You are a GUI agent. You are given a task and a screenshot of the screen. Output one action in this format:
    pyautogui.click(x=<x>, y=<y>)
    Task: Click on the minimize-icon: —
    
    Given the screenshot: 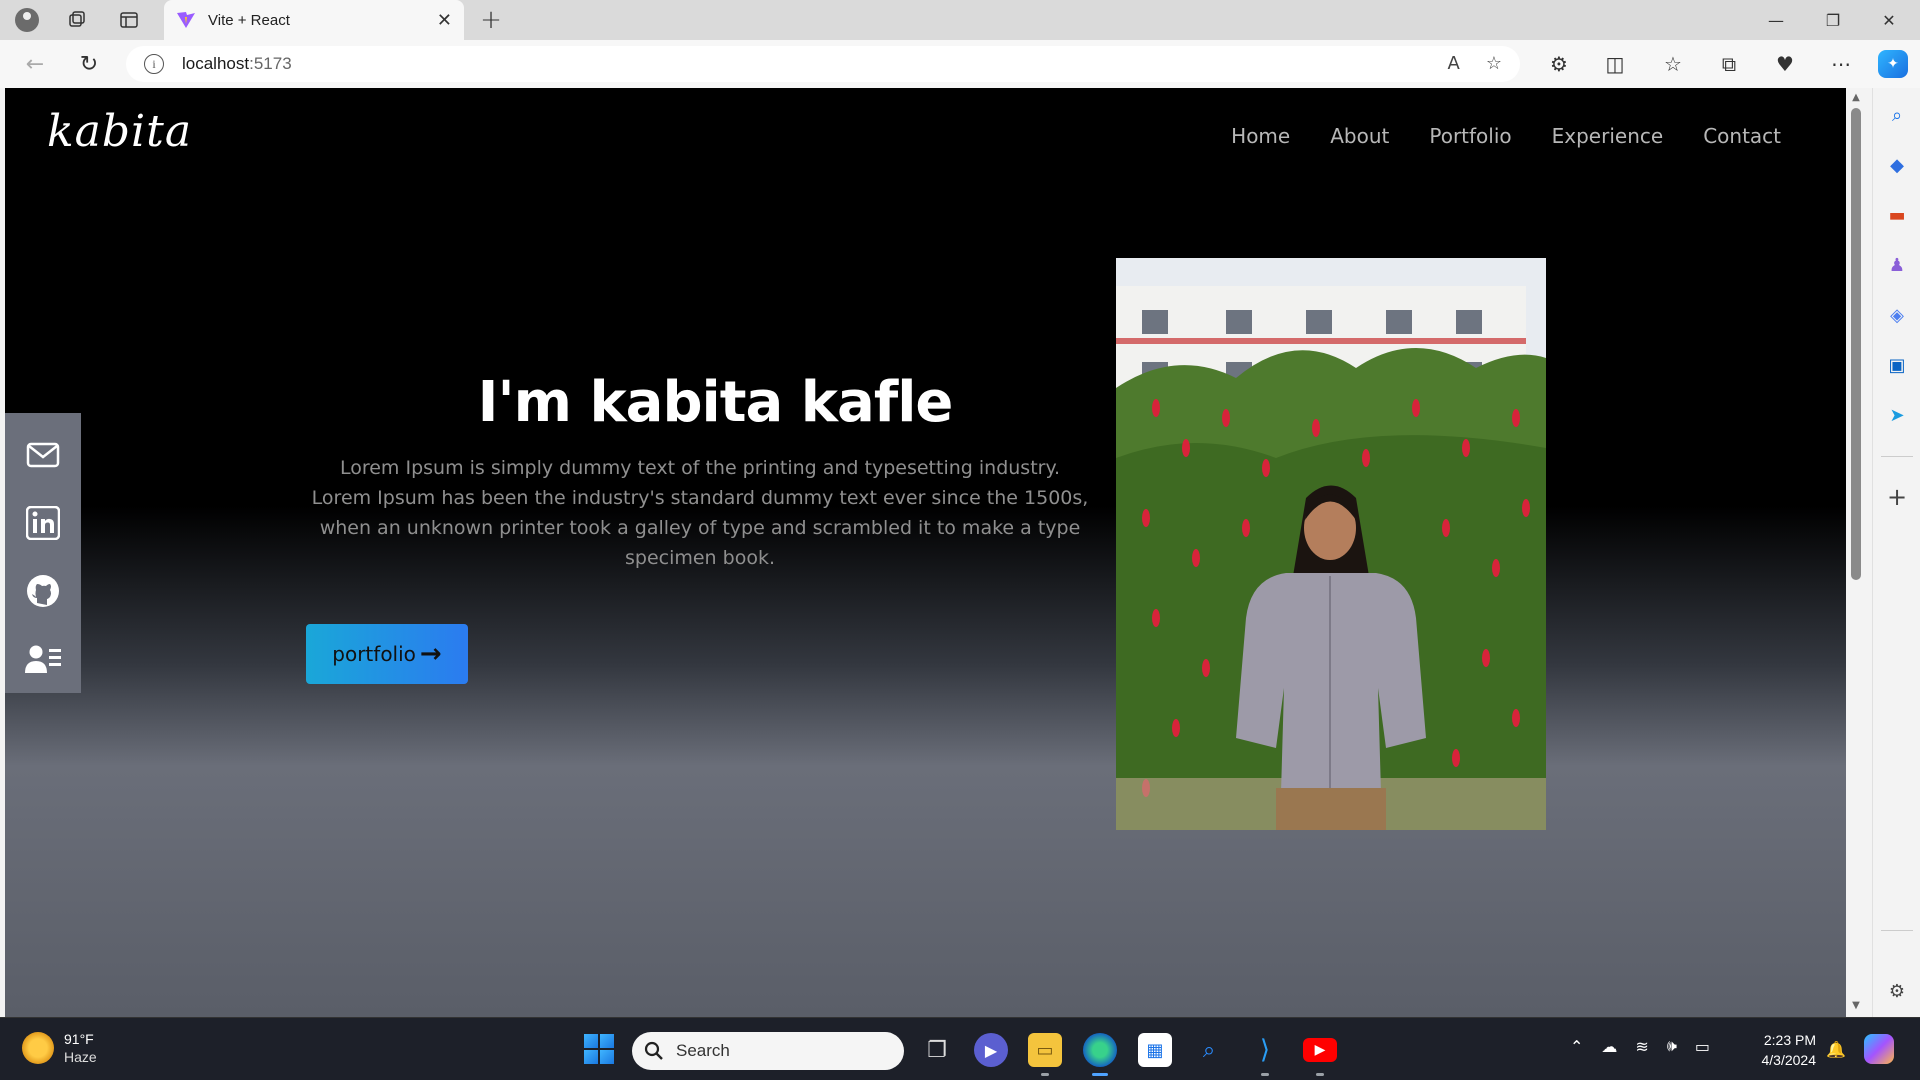 What is the action you would take?
    pyautogui.click(x=1776, y=20)
    